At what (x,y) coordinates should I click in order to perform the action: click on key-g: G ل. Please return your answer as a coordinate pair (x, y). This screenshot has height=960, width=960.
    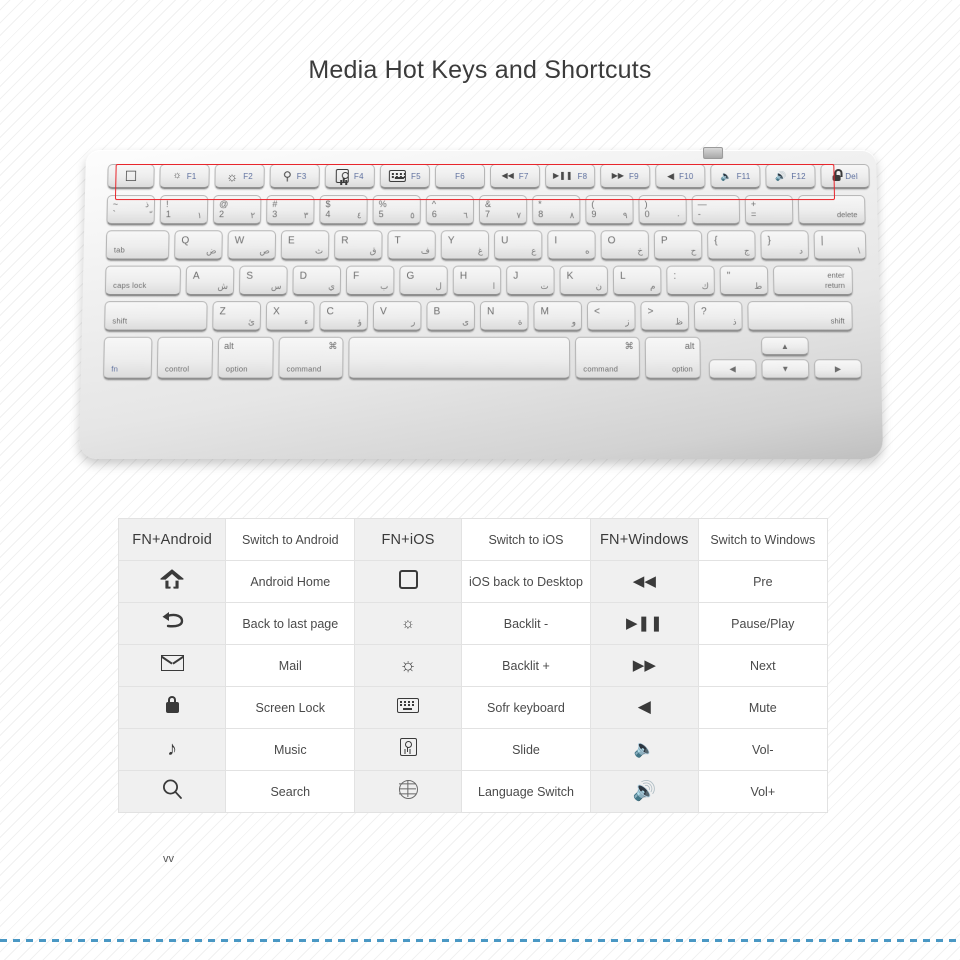
    Looking at the image, I should click on (423, 281).